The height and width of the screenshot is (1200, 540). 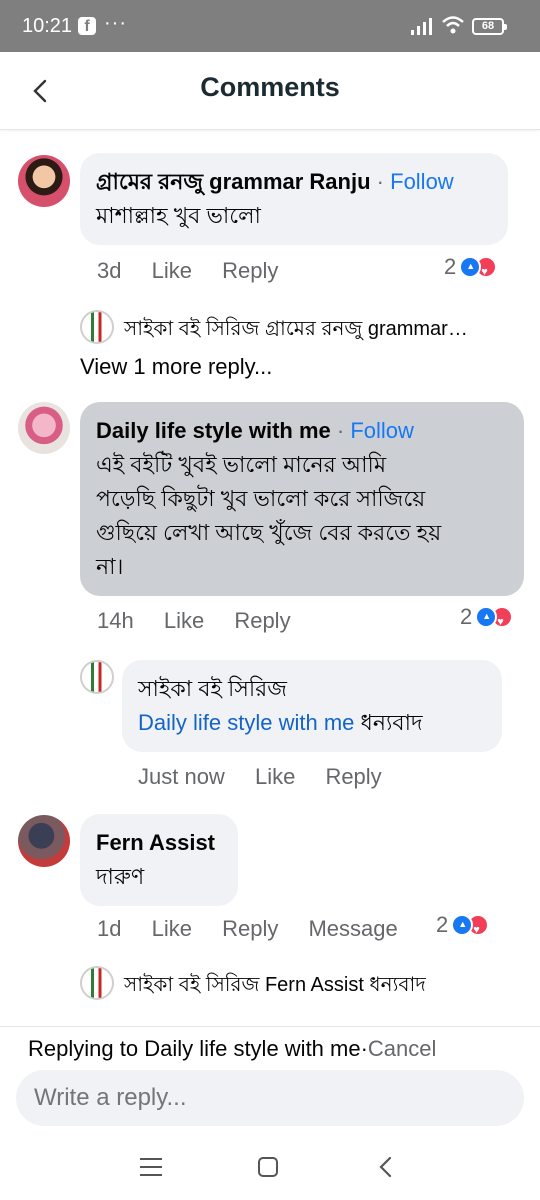 I want to click on mention-link: Daily life style with me, so click(x=246, y=722).